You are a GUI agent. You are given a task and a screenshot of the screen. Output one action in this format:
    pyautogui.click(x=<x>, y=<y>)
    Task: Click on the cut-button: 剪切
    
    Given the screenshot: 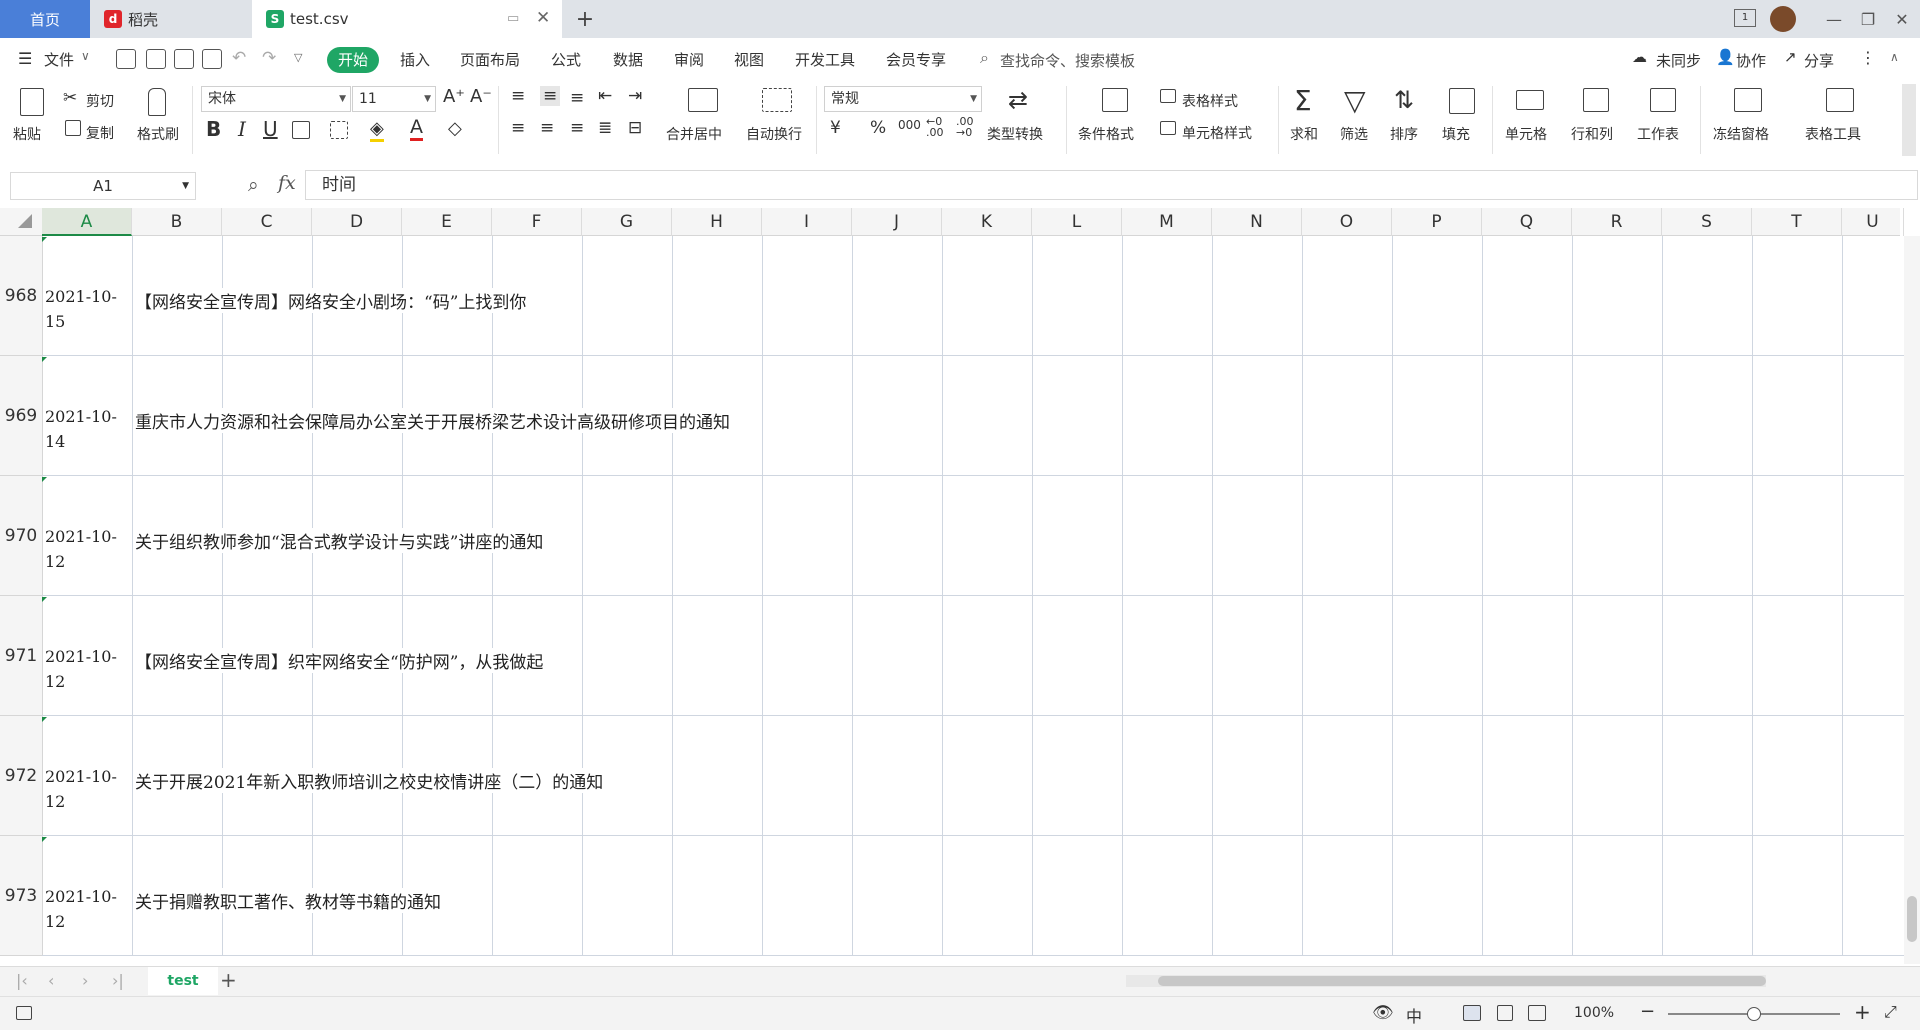 What is the action you would take?
    pyautogui.click(x=100, y=101)
    